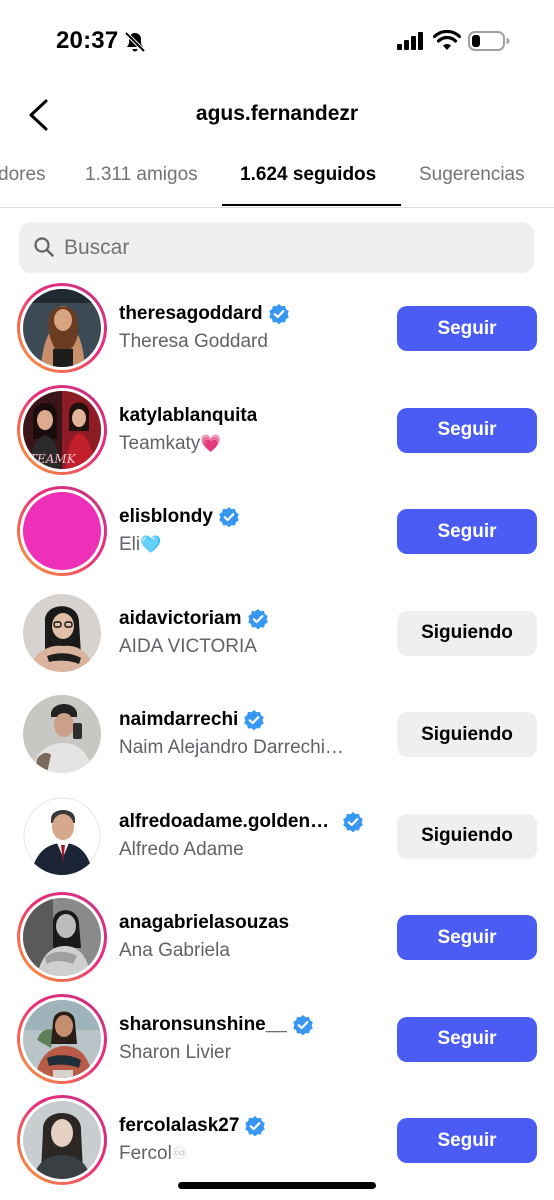 The height and width of the screenshot is (1200, 554). What do you see at coordinates (174, 950) in the screenshot?
I see `full-name: Ana Gabriela` at bounding box center [174, 950].